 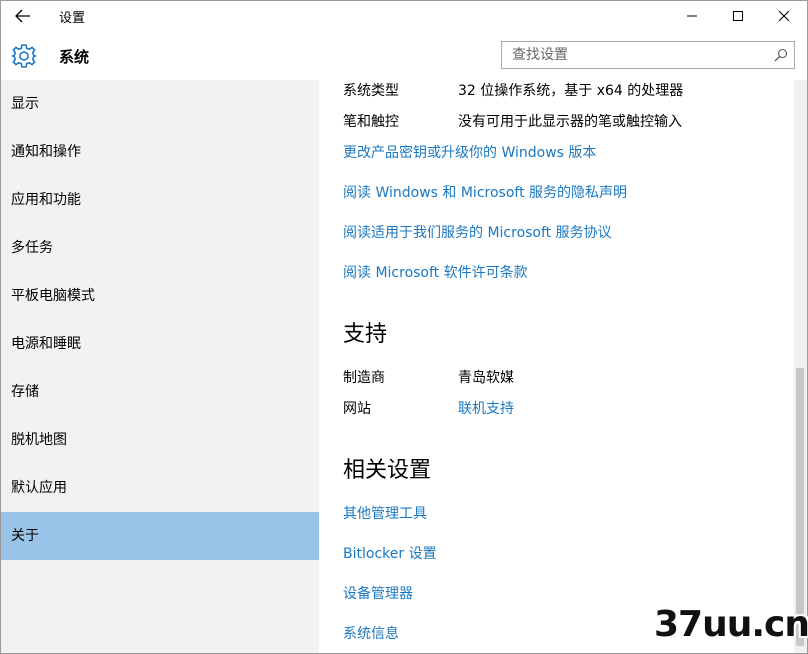 I want to click on pen-touch-label: 笔和触控, so click(x=371, y=122).